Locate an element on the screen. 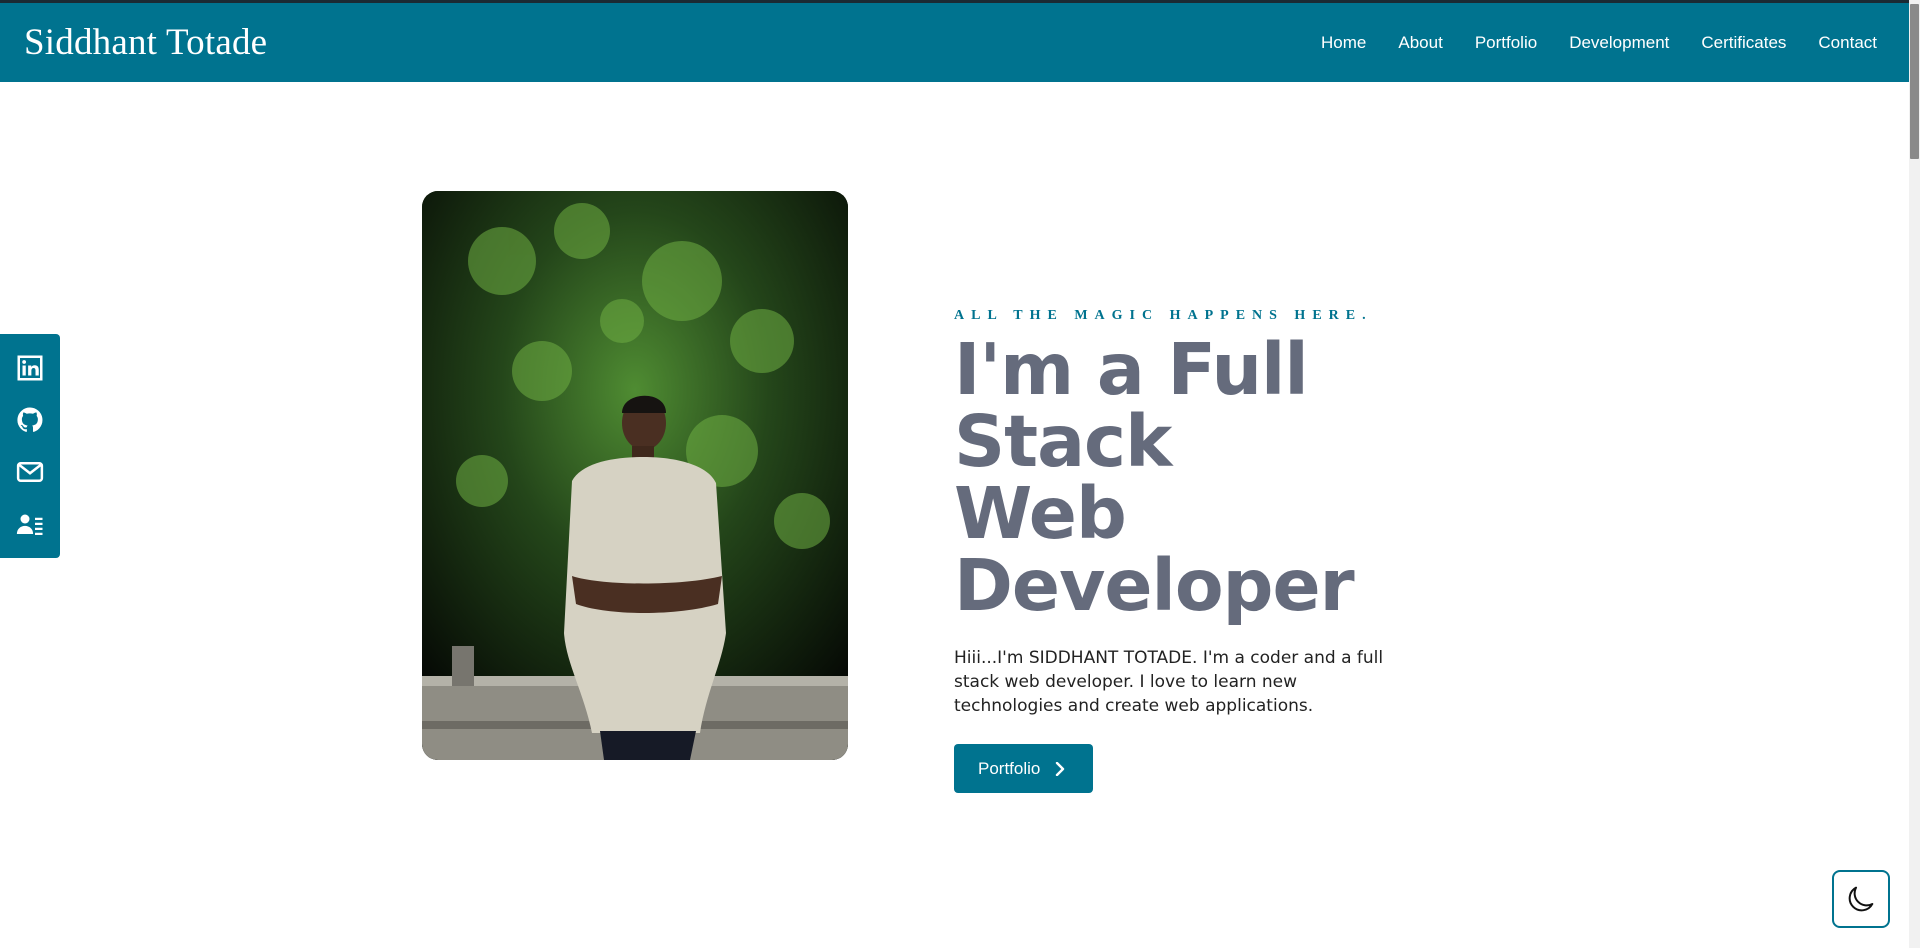  nav-link-certificates: Certificates is located at coordinates (1743, 43).